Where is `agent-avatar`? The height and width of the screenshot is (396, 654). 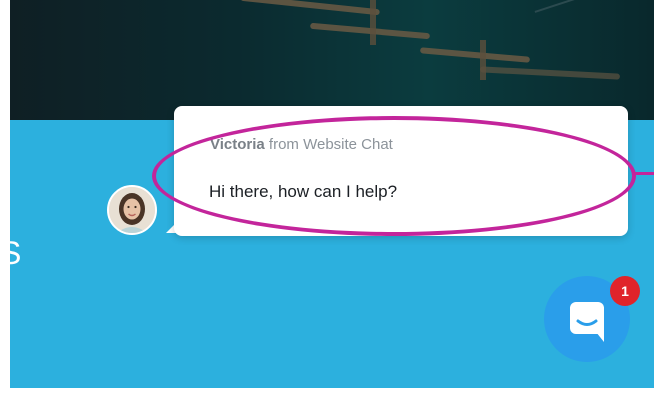 agent-avatar is located at coordinates (132, 210).